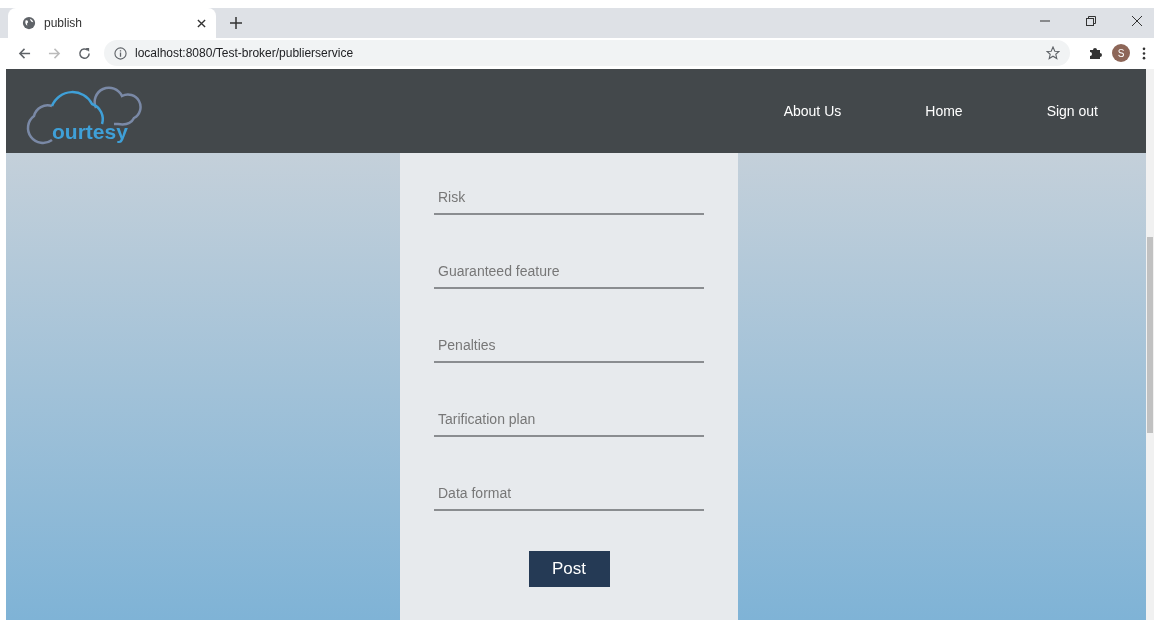 The height and width of the screenshot is (620, 1154). Describe the element at coordinates (90, 132) in the screenshot. I see `logo-text: ourtesy` at that location.